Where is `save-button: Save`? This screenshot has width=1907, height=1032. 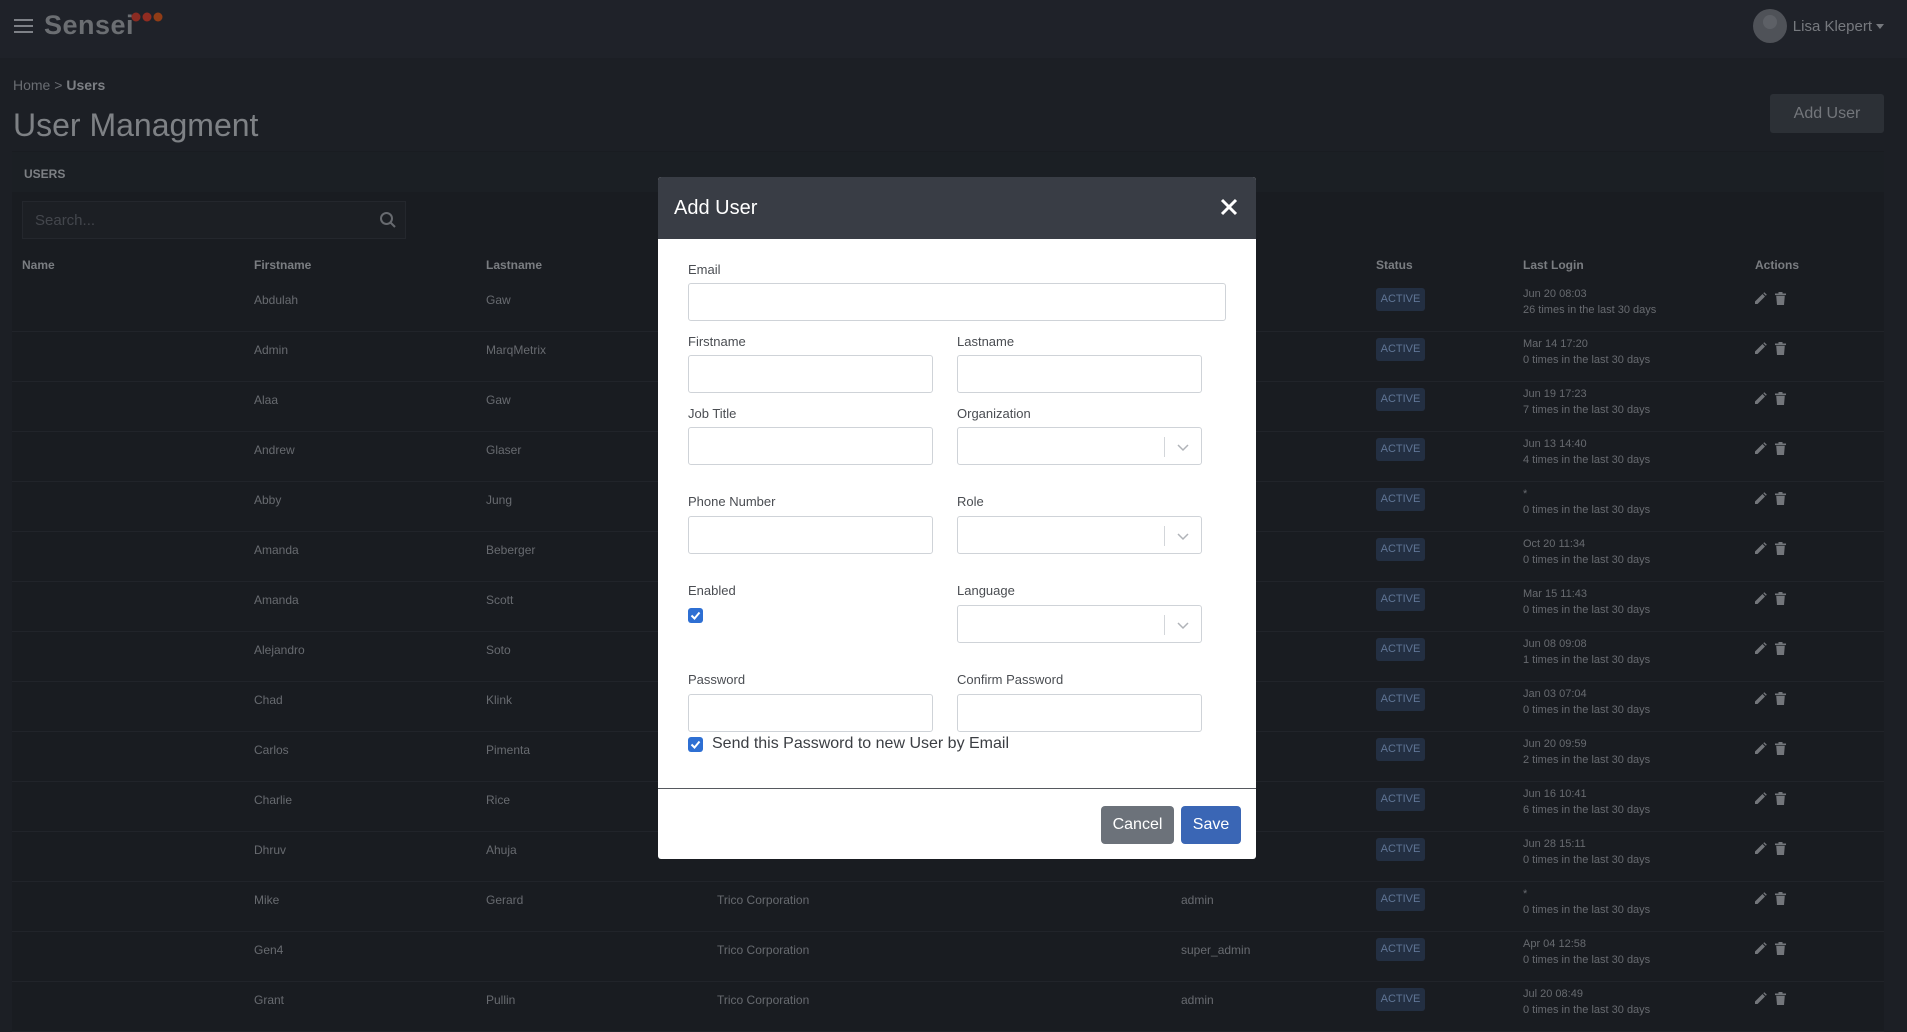
save-button: Save is located at coordinates (1211, 825).